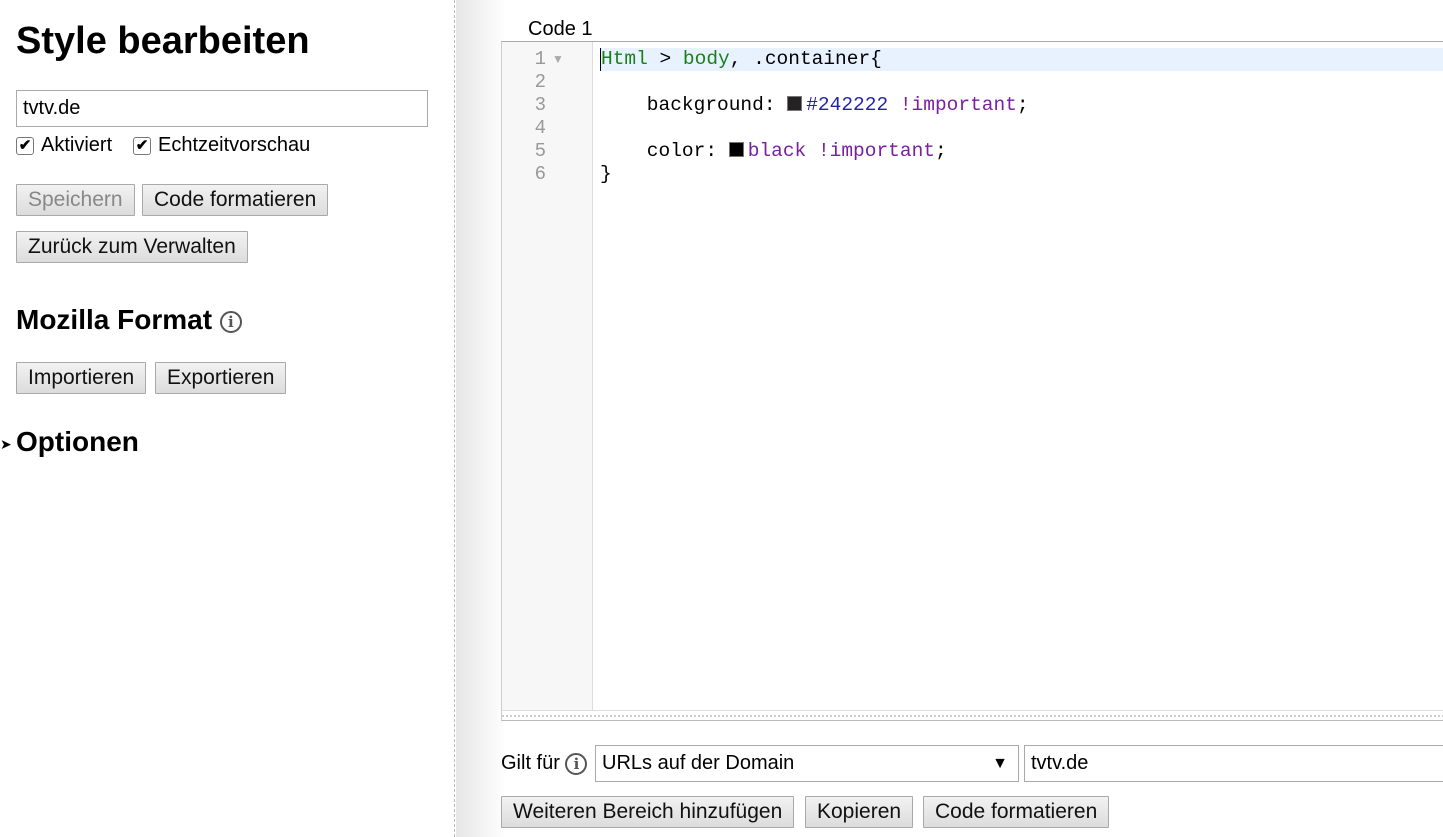 This screenshot has height=837, width=1443. What do you see at coordinates (540, 174) in the screenshot?
I see `line-number: 6` at bounding box center [540, 174].